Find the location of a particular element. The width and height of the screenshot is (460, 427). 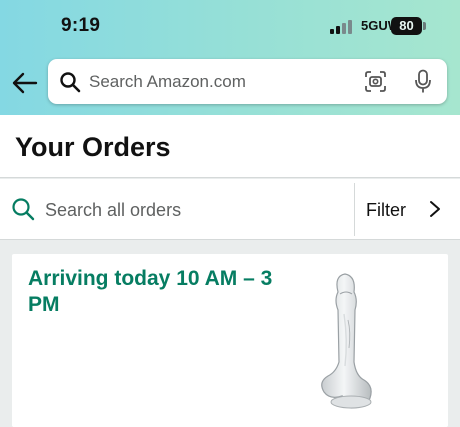

page-title: Your Orders is located at coordinates (93, 147).